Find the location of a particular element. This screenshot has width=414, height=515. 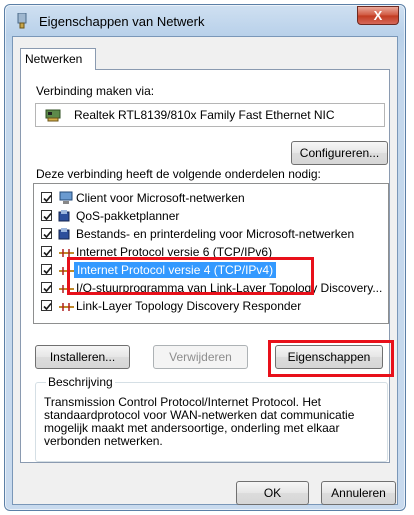

window-title: Eigenschappen van Netwerk is located at coordinates (122, 21).